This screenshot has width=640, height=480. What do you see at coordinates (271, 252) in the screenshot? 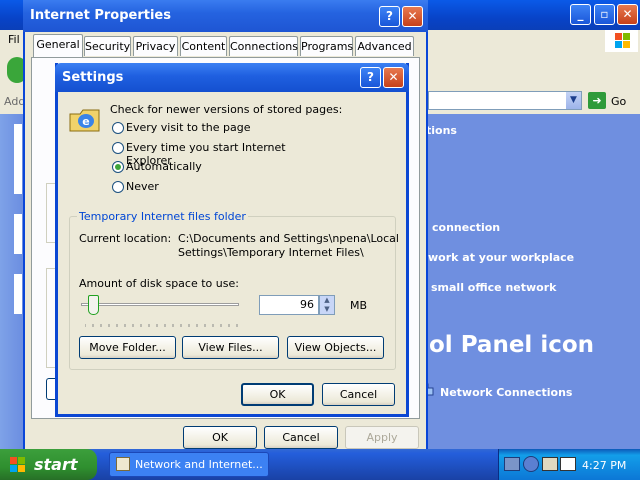
I see `current-location-path-2: Settings\Temporary Internet Files\` at bounding box center [271, 252].